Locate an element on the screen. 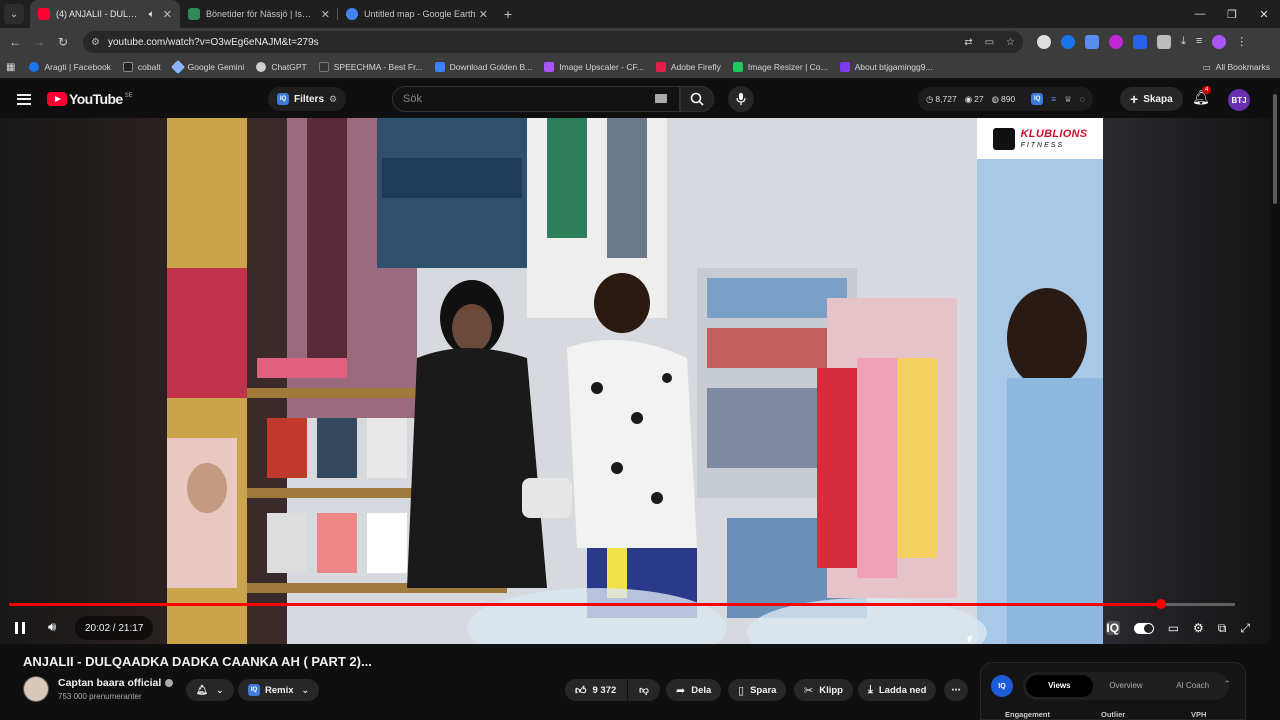 This screenshot has width=1280, height=720. vidiq-player-icon: IQ is located at coordinates (1112, 628).